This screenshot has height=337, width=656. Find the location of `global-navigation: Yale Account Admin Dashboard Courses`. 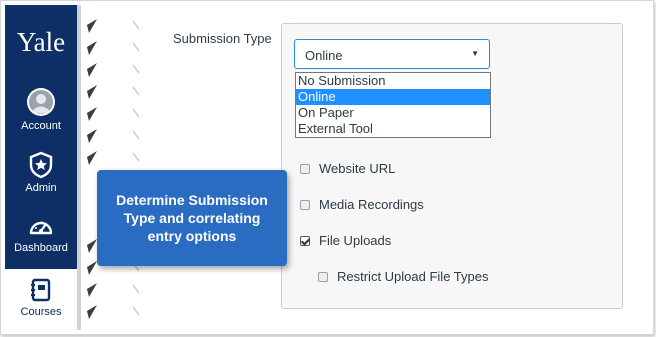

global-navigation: Yale Account Admin Dashboard Courses is located at coordinates (41, 167).